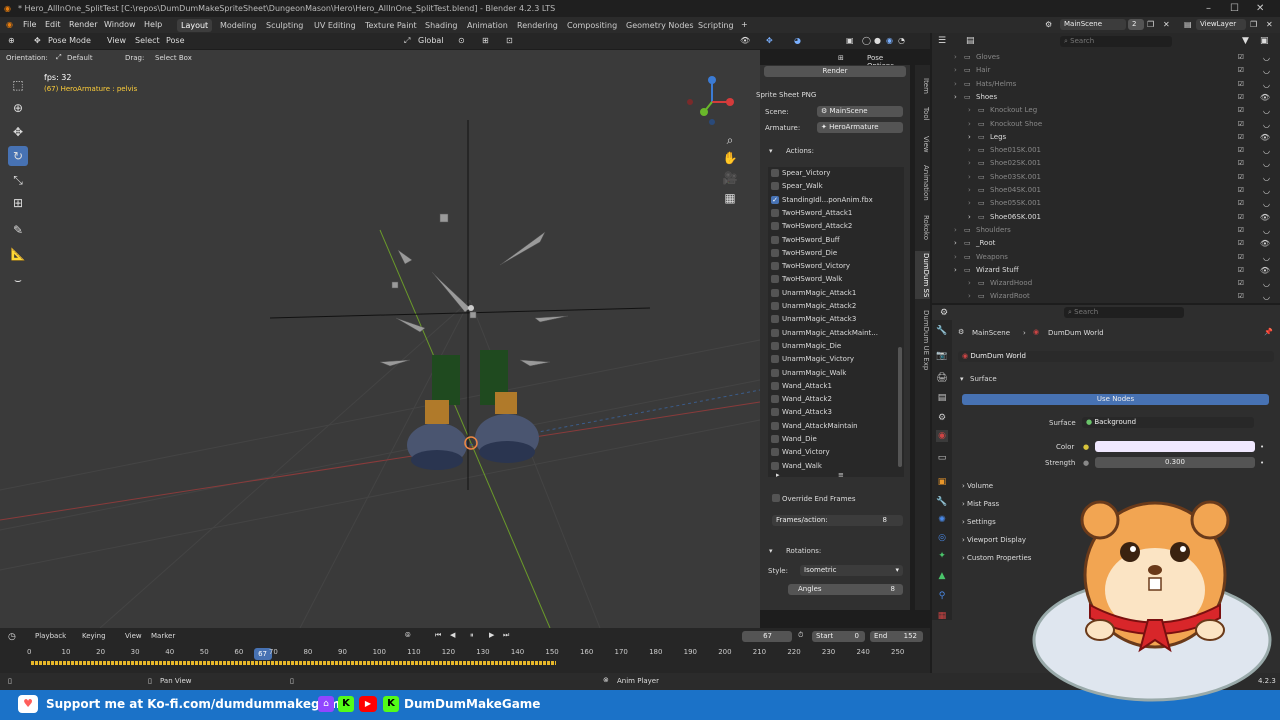 The height and width of the screenshot is (720, 1280). What do you see at coordinates (841, 475) in the screenshot?
I see `list-resize-icon: ≡` at bounding box center [841, 475].